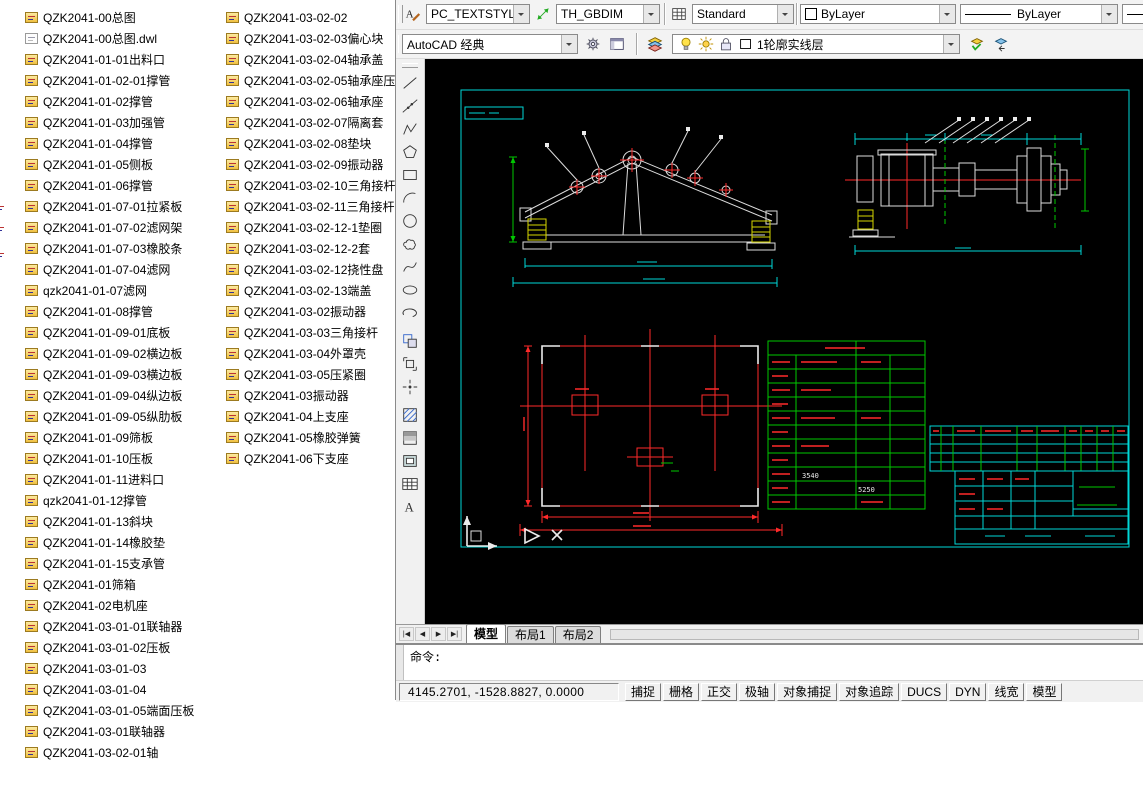 Image resolution: width=1143 pixels, height=787 pixels. Describe the element at coordinates (109, 458) in the screenshot. I see `file-item: QZK2041-01-10压板` at that location.